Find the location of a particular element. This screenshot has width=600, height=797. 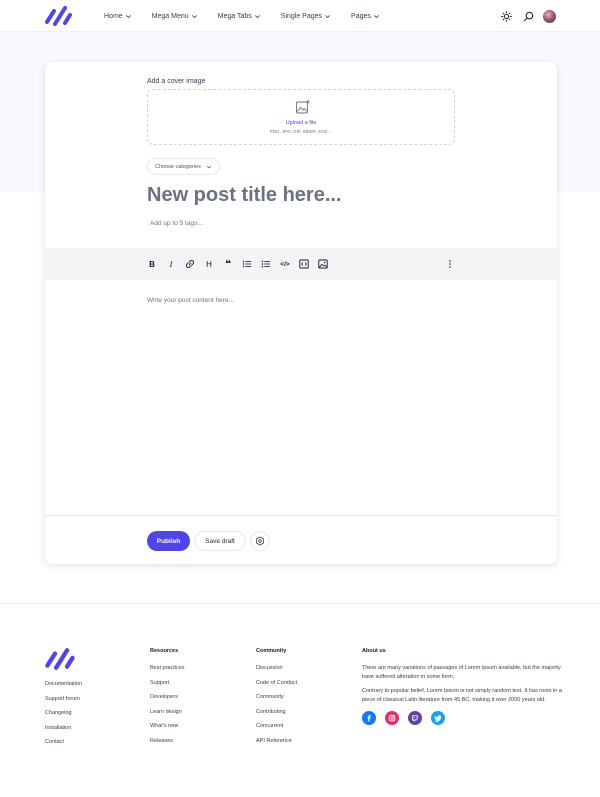

quote-icon: ❝ is located at coordinates (228, 264).